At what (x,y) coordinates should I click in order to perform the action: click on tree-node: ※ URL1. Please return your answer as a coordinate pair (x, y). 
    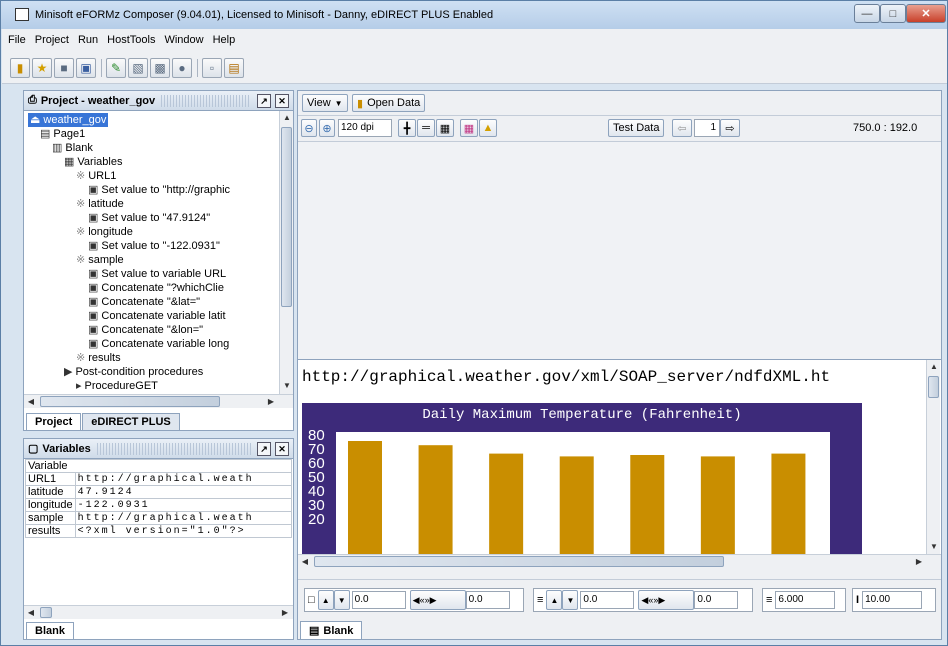
    Looking at the image, I should click on (96, 176).